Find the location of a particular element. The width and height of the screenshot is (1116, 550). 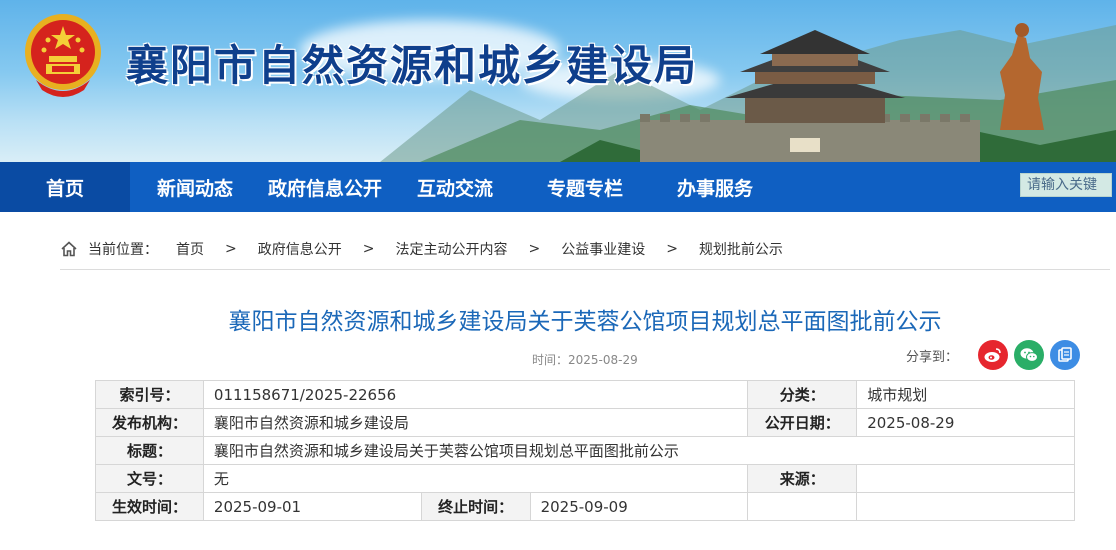

table-row: 生效时间： 2025-09-01 终止时间： 2025-09-09 is located at coordinates (585, 506).